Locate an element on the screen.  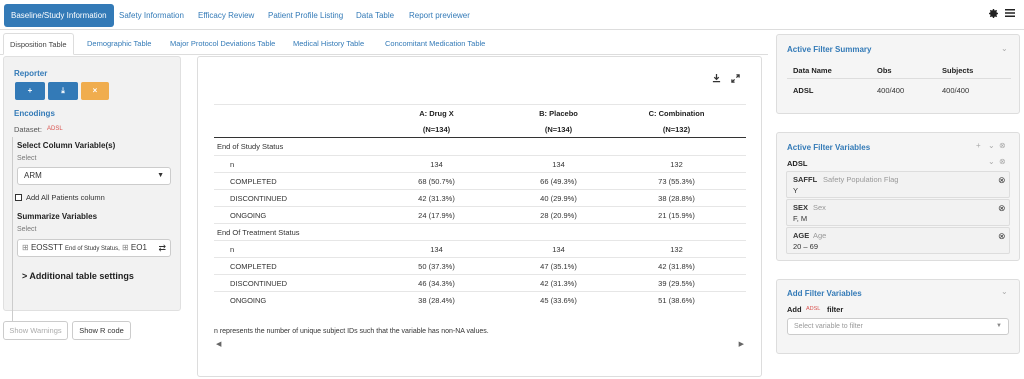
row-value: 68 (50.7%) is located at coordinates (436, 181).